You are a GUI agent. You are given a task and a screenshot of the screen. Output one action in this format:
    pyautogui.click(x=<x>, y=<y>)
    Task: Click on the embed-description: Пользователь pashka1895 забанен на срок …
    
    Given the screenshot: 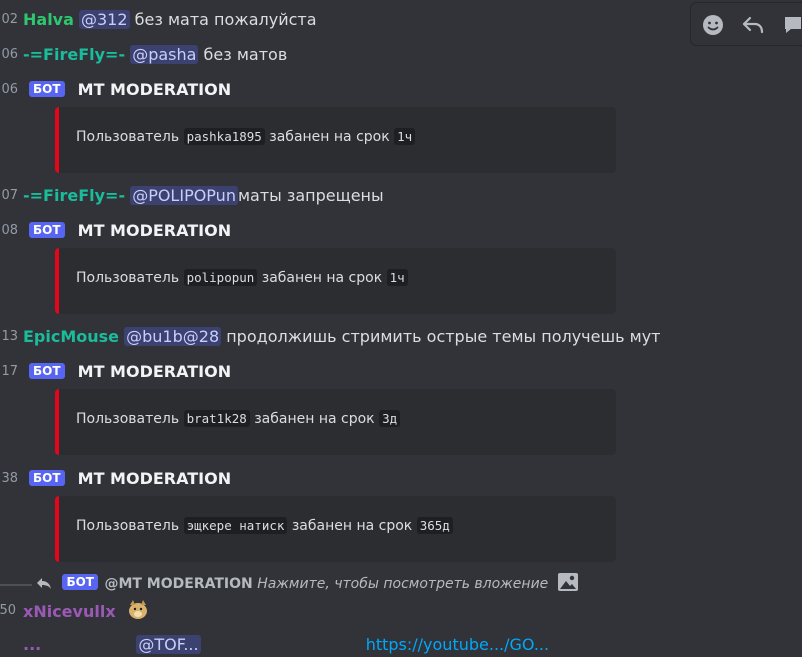 What is the action you would take?
    pyautogui.click(x=246, y=136)
    